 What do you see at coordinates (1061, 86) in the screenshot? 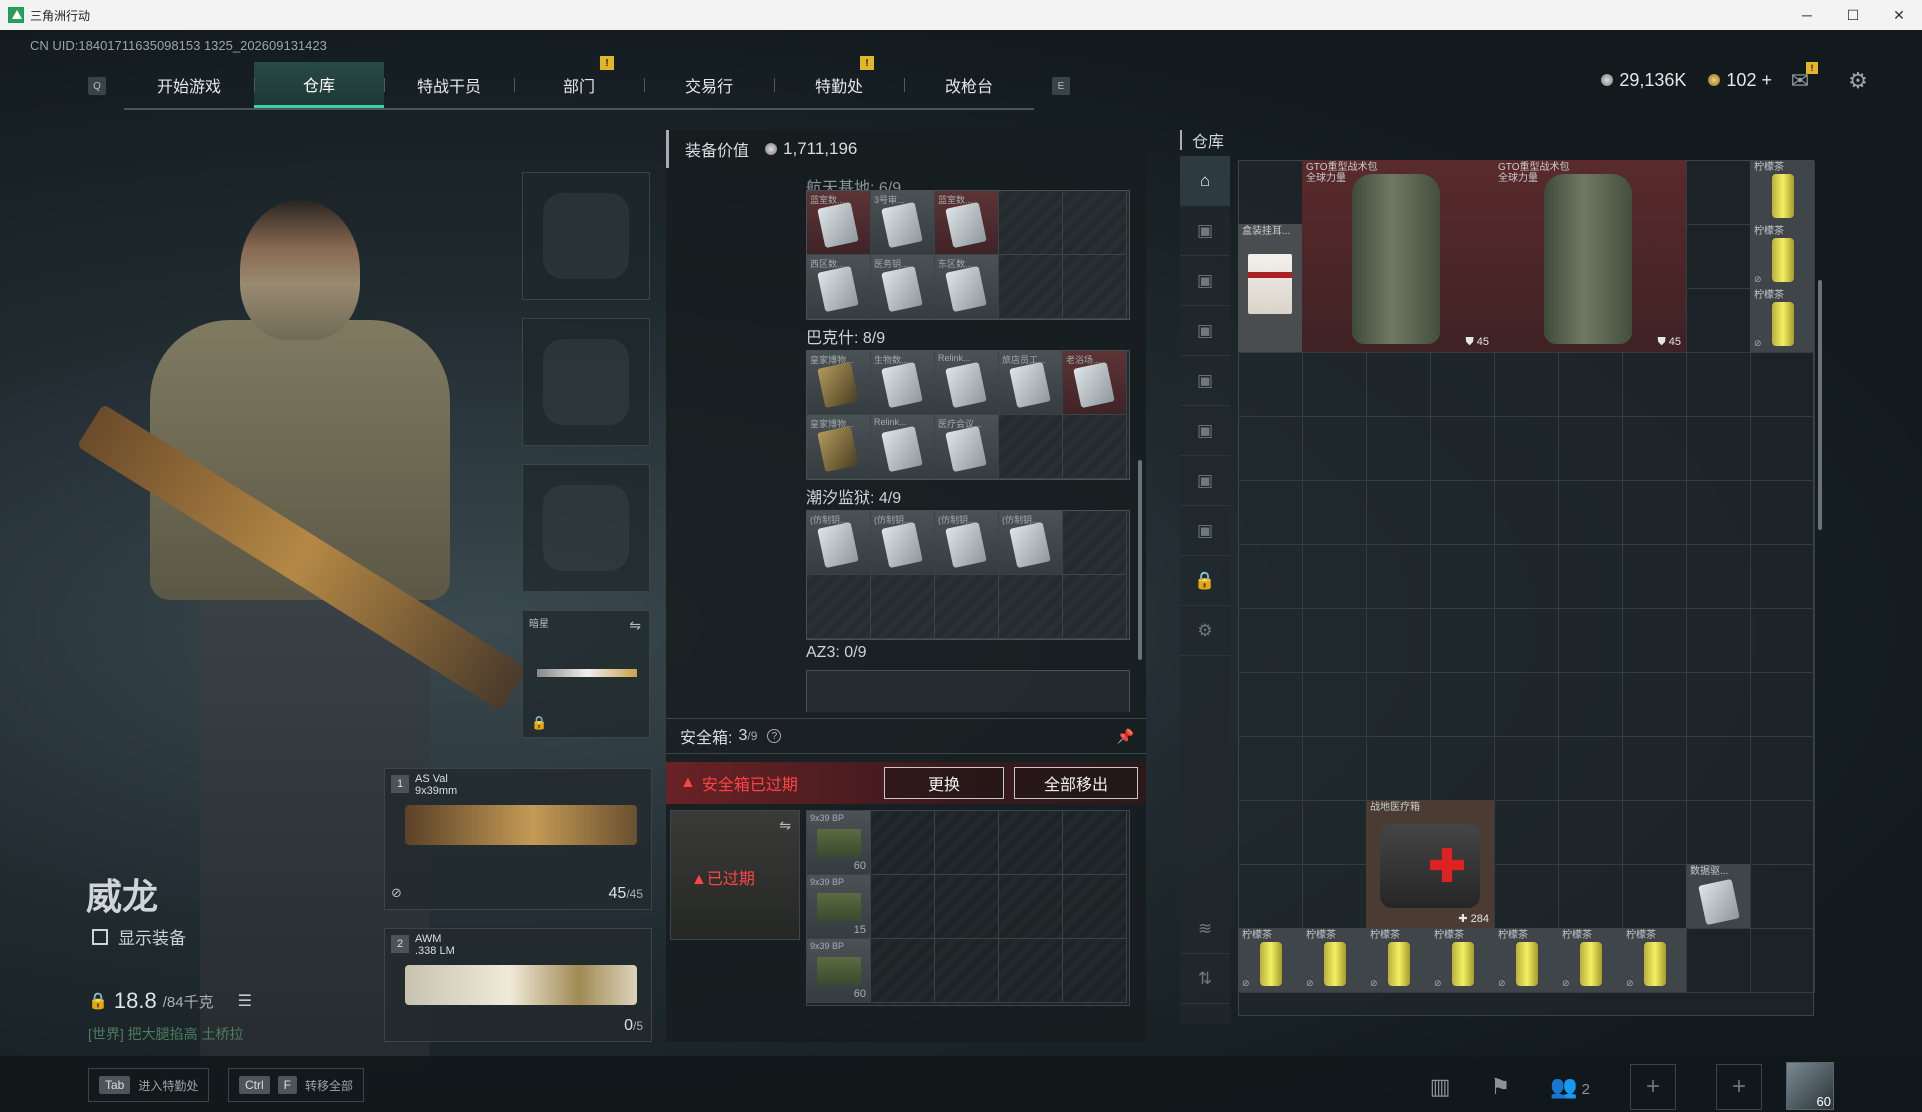
I see `nav-next-key: E` at bounding box center [1061, 86].